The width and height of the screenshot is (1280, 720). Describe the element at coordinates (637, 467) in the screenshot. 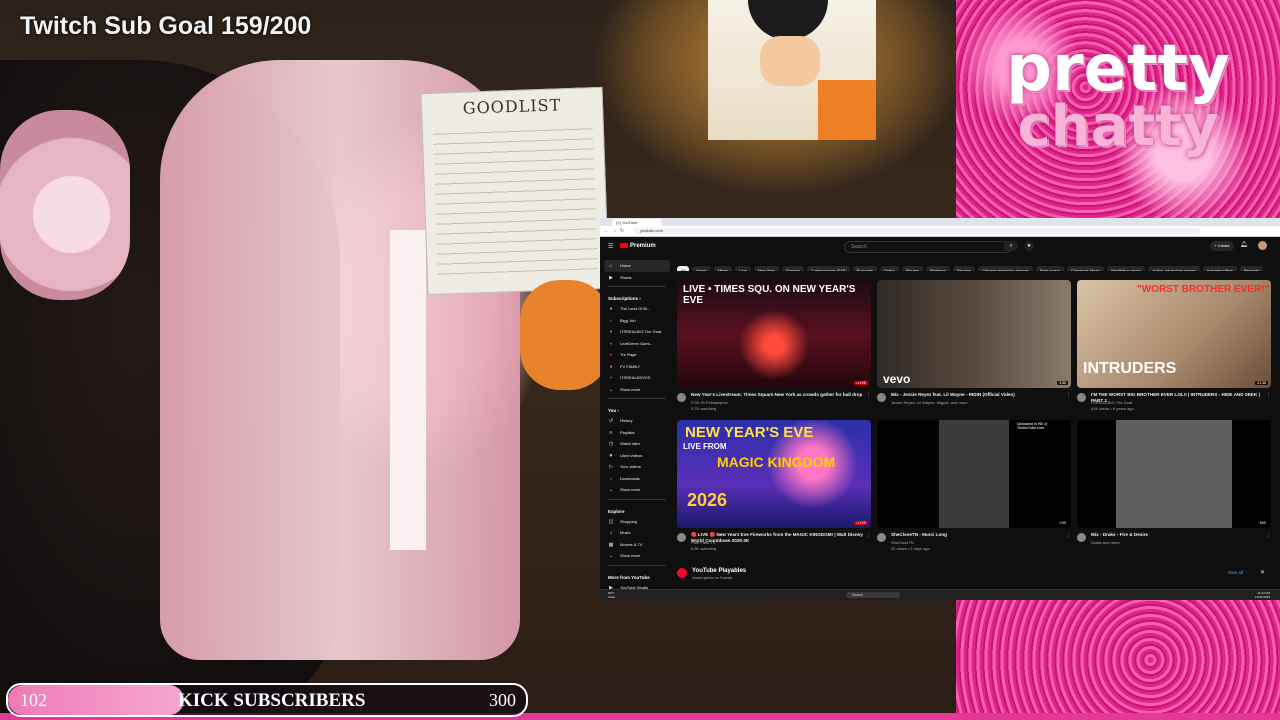

I see `sidebar-item-your-videos: ▷ Your videos` at that location.